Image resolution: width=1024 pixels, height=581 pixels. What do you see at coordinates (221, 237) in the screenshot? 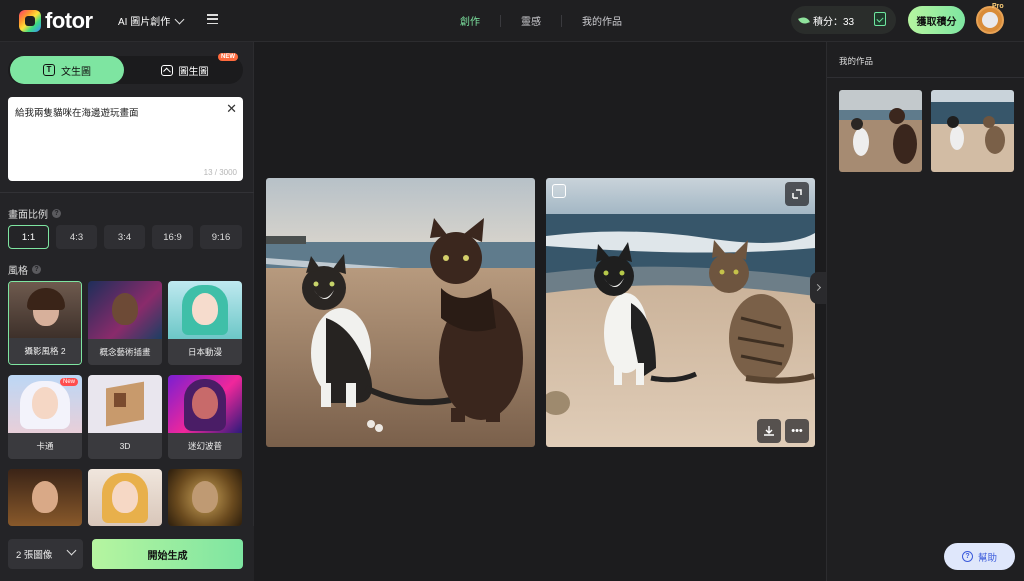
I see `ratio-9-16: 9:16` at bounding box center [221, 237].